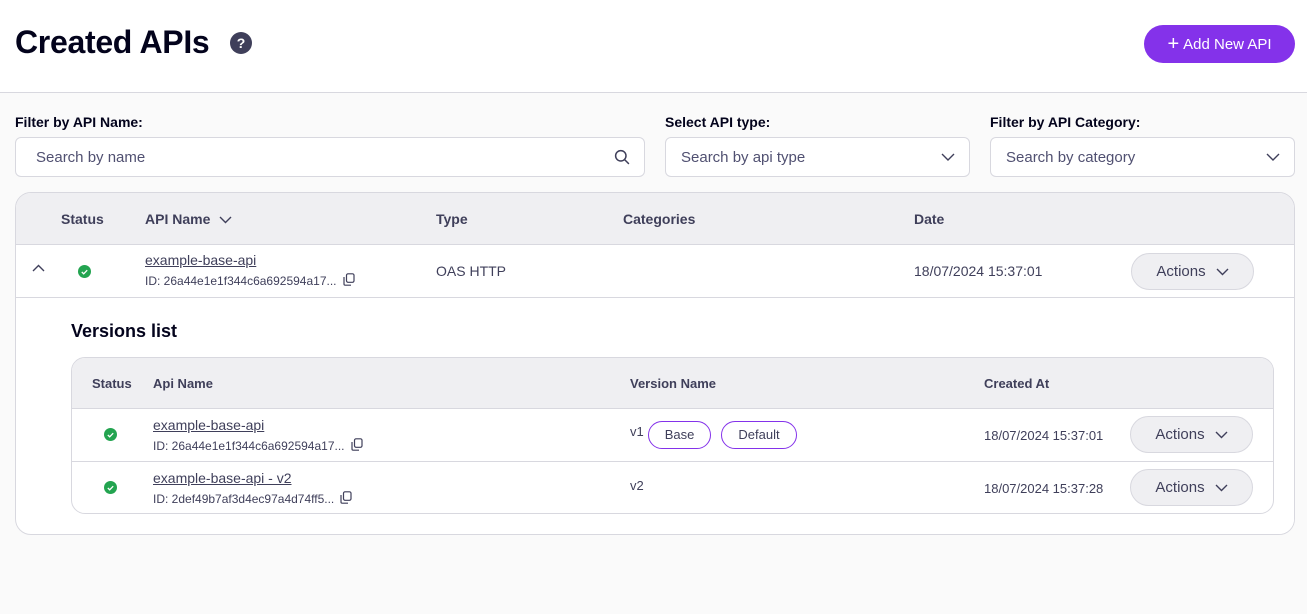  I want to click on search-by-name-placeholder: Search by name, so click(91, 157).